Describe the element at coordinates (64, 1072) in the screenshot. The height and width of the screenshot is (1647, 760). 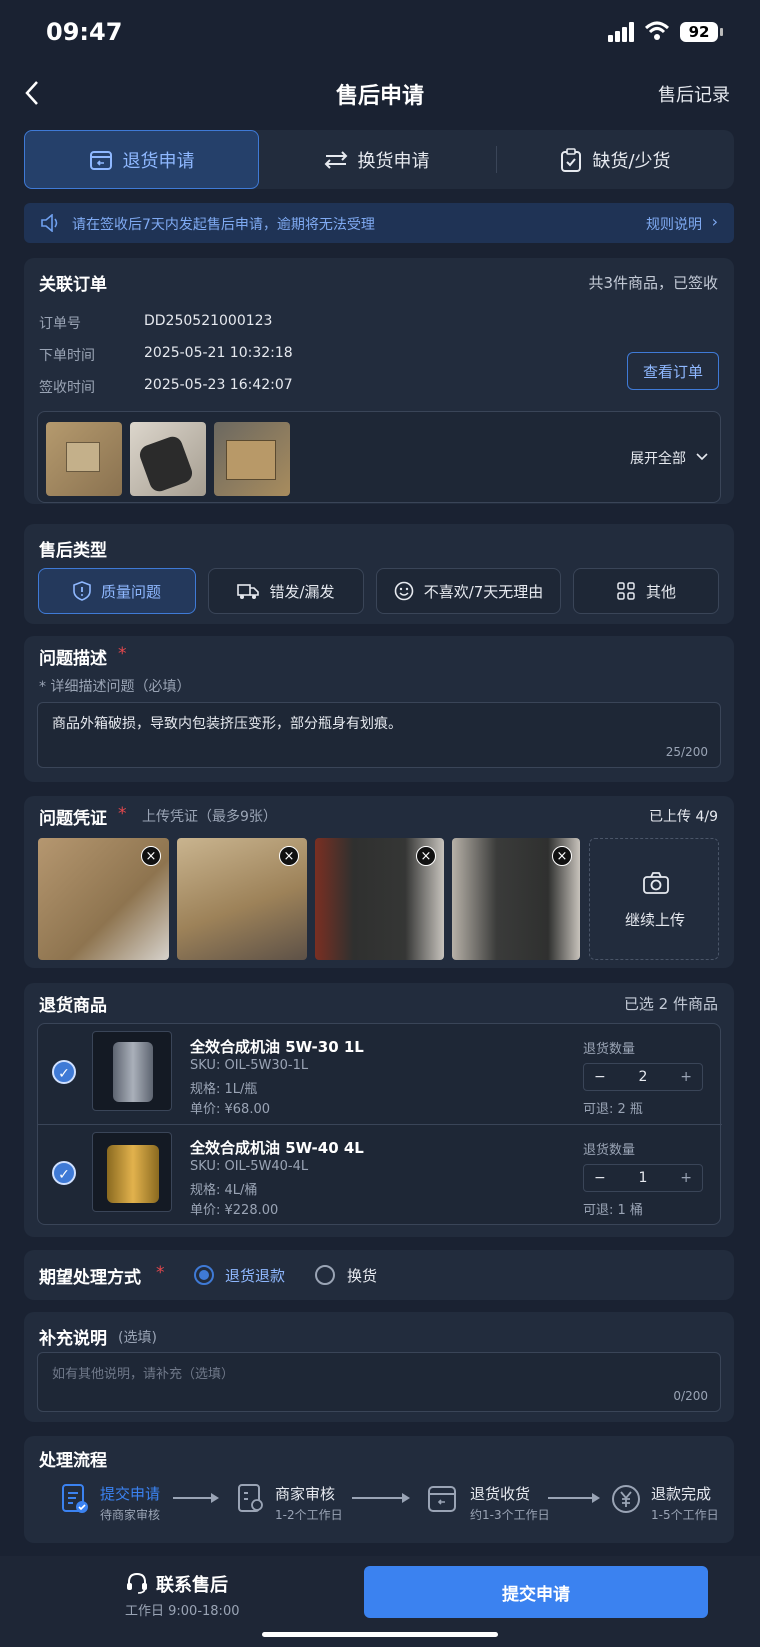
I see `item-1-checkbox: ✓` at that location.